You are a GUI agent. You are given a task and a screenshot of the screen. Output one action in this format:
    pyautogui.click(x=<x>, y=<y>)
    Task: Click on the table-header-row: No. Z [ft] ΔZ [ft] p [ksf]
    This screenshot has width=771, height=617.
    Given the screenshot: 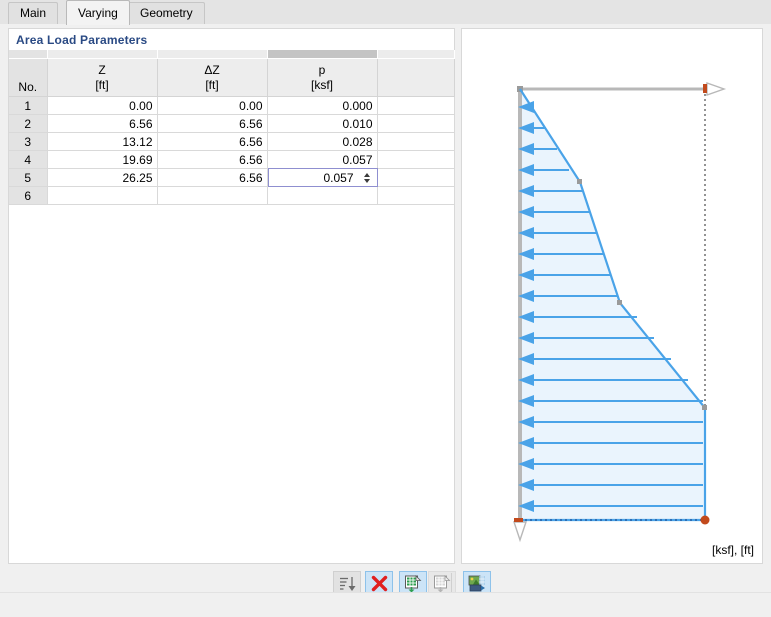 What is the action you would take?
    pyautogui.click(x=232, y=77)
    